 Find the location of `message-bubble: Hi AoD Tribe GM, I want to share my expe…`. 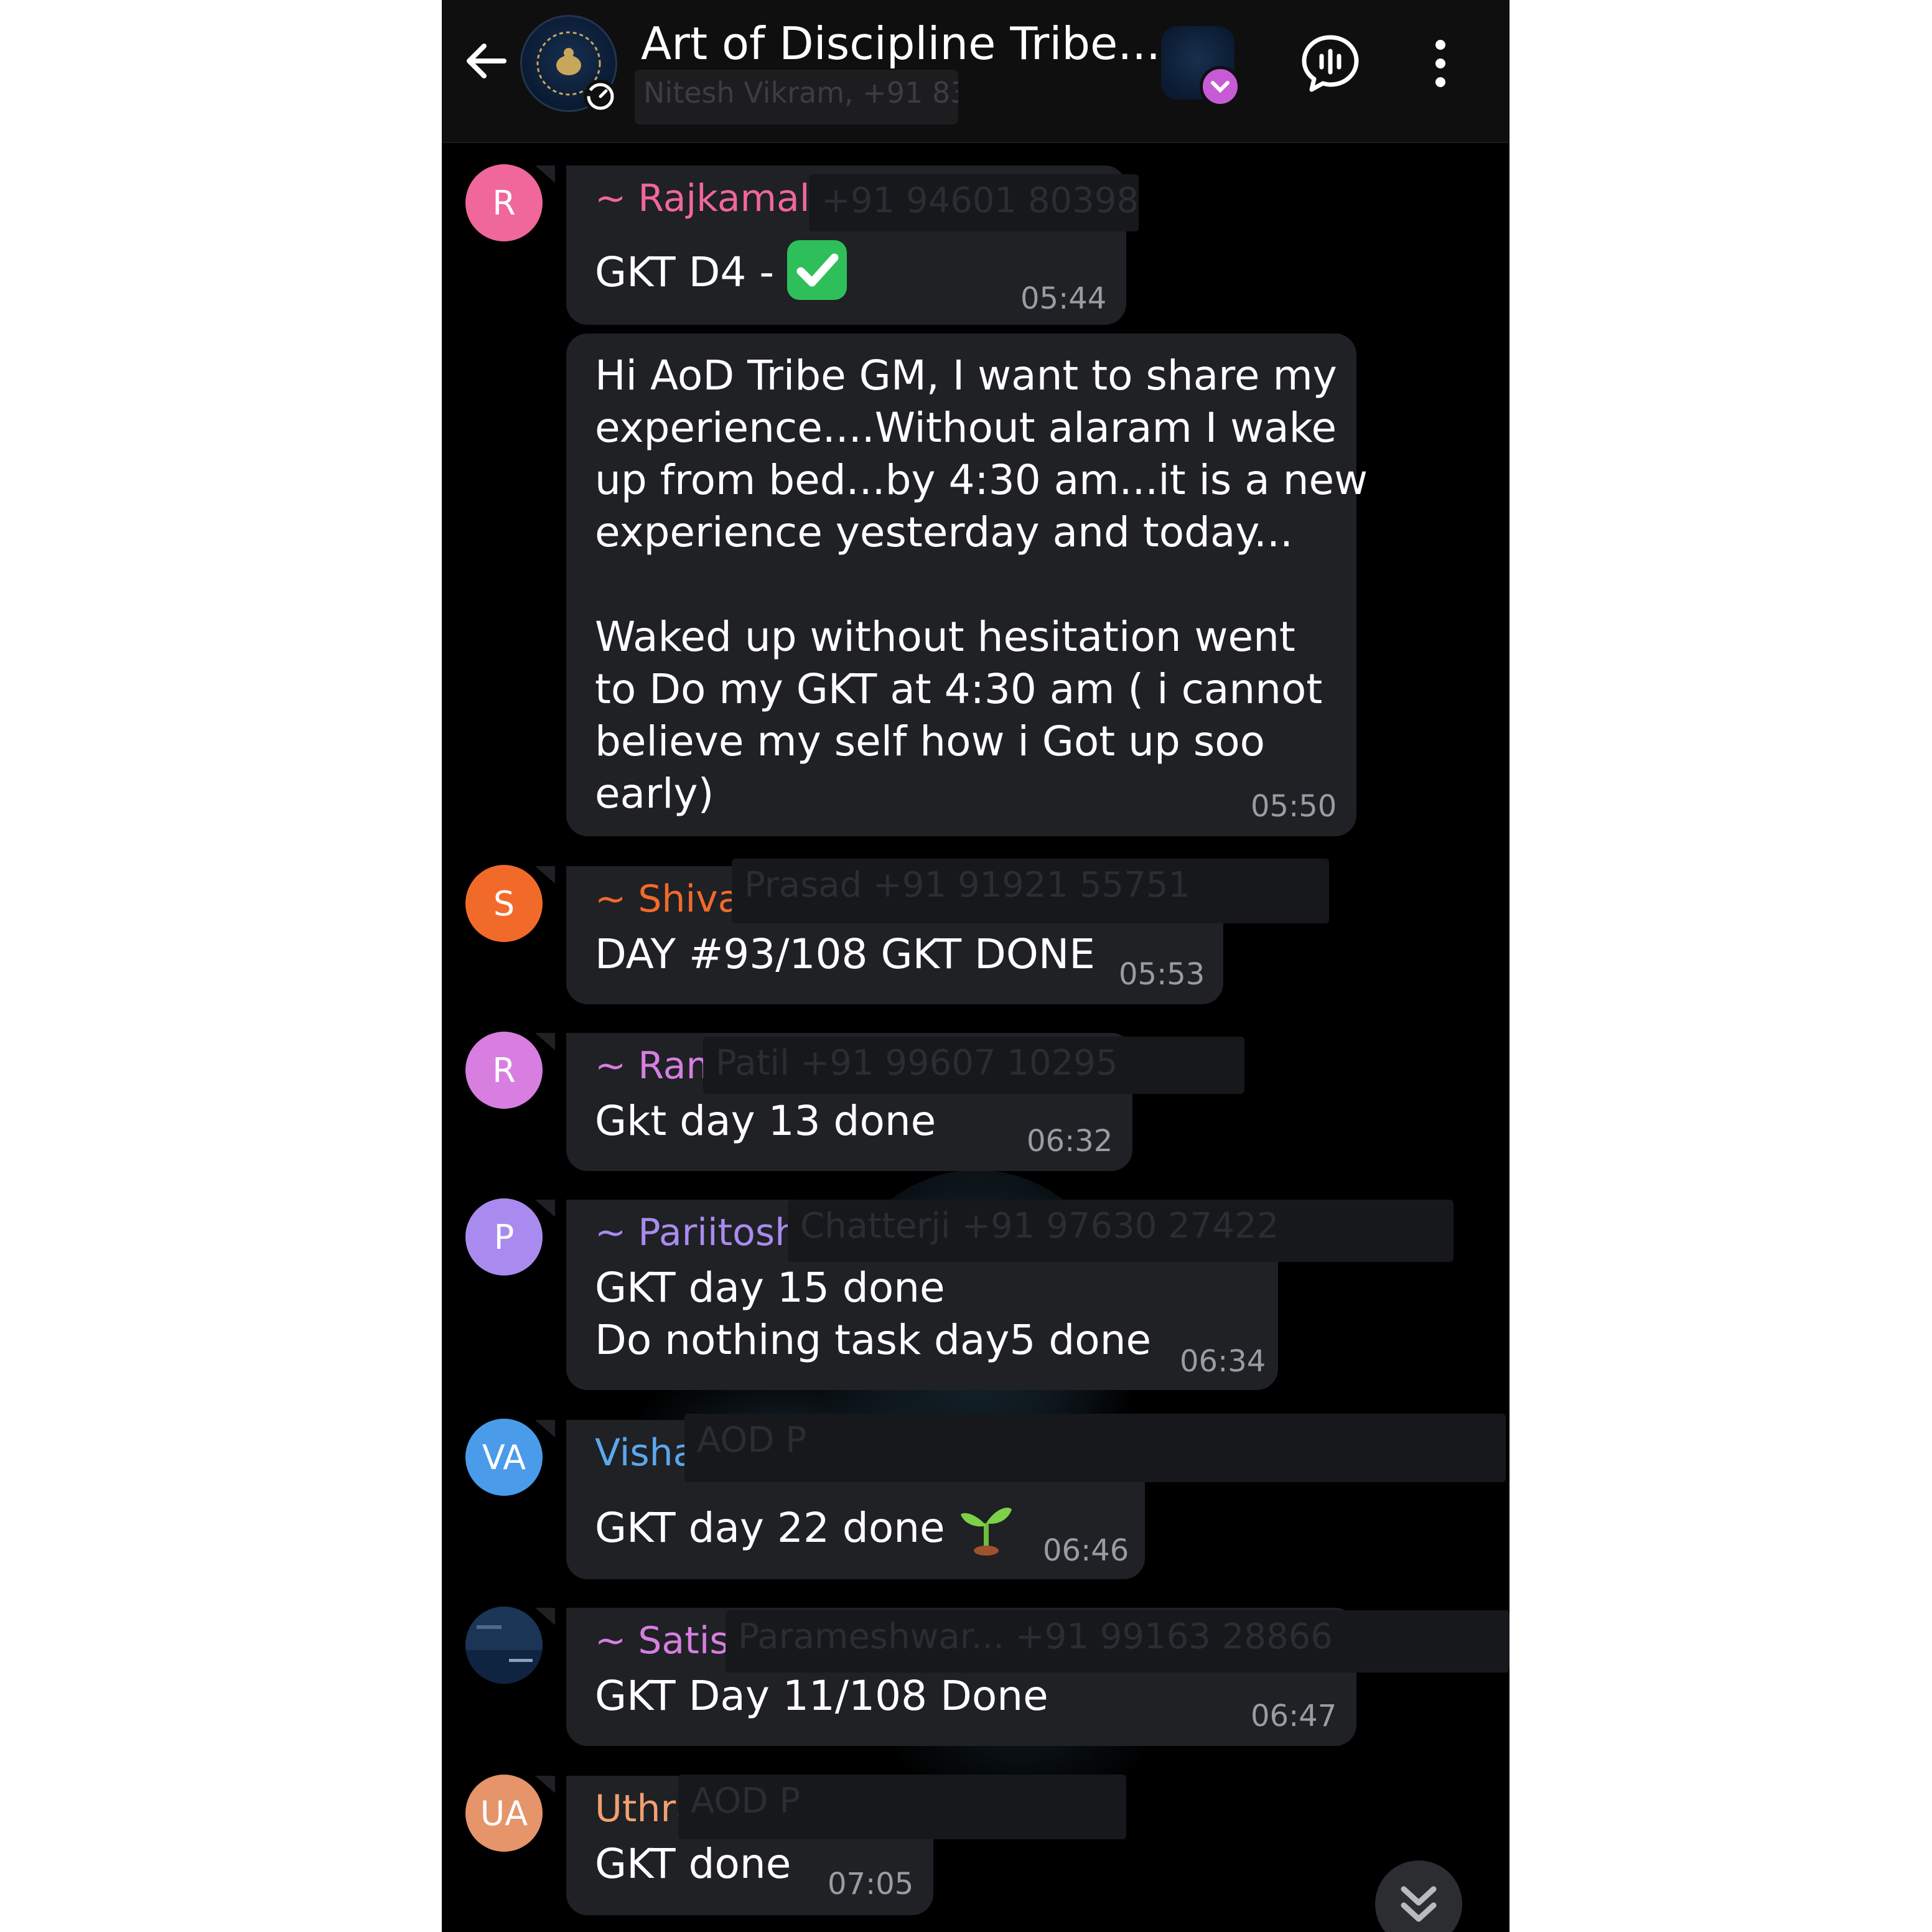

message-bubble: Hi AoD Tribe GM, I want to share my expe… is located at coordinates (967, 585).